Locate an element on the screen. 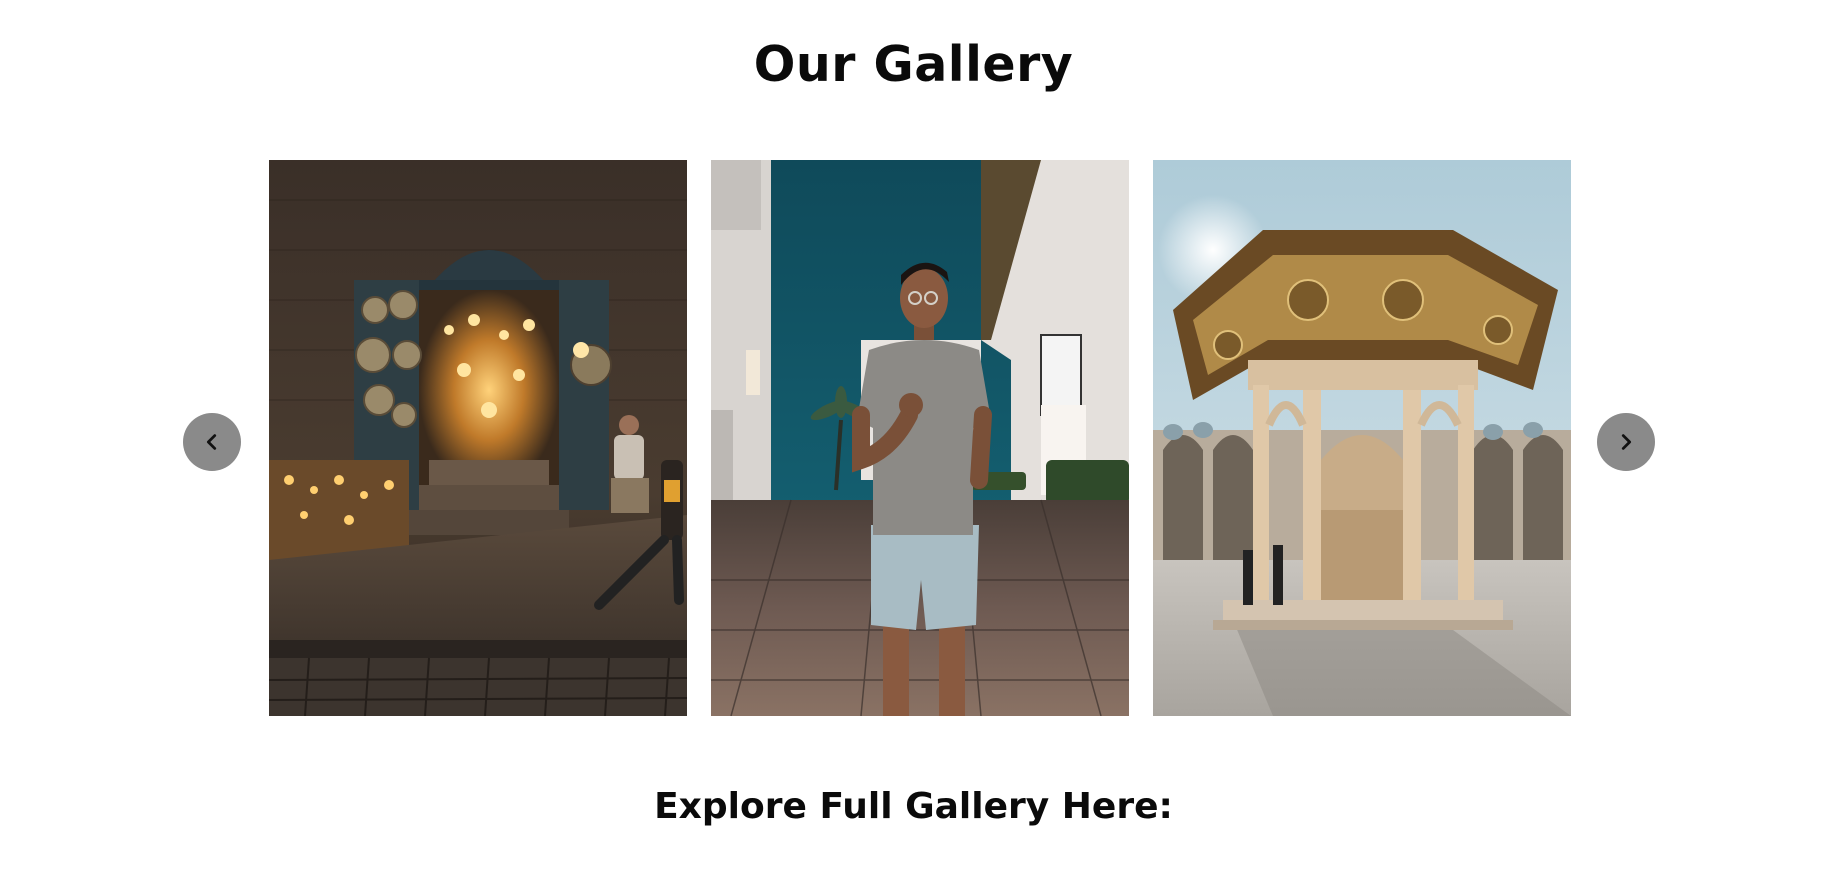 This screenshot has width=1827, height=875. chevron-right-icon is located at coordinates (1626, 442).